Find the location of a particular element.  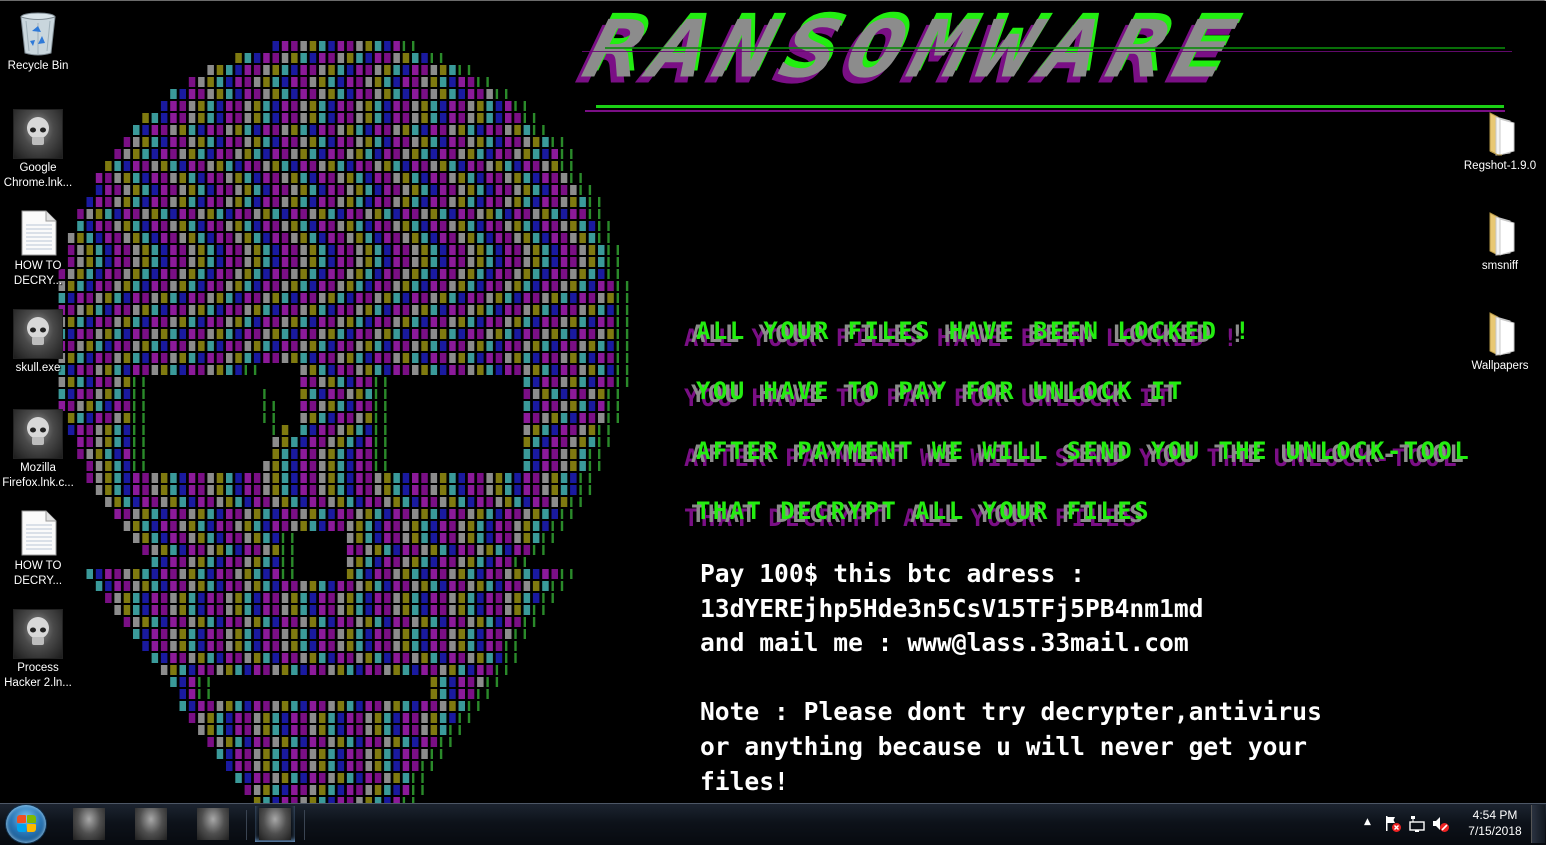

taskbar-app-button-active is located at coordinates (275, 824).